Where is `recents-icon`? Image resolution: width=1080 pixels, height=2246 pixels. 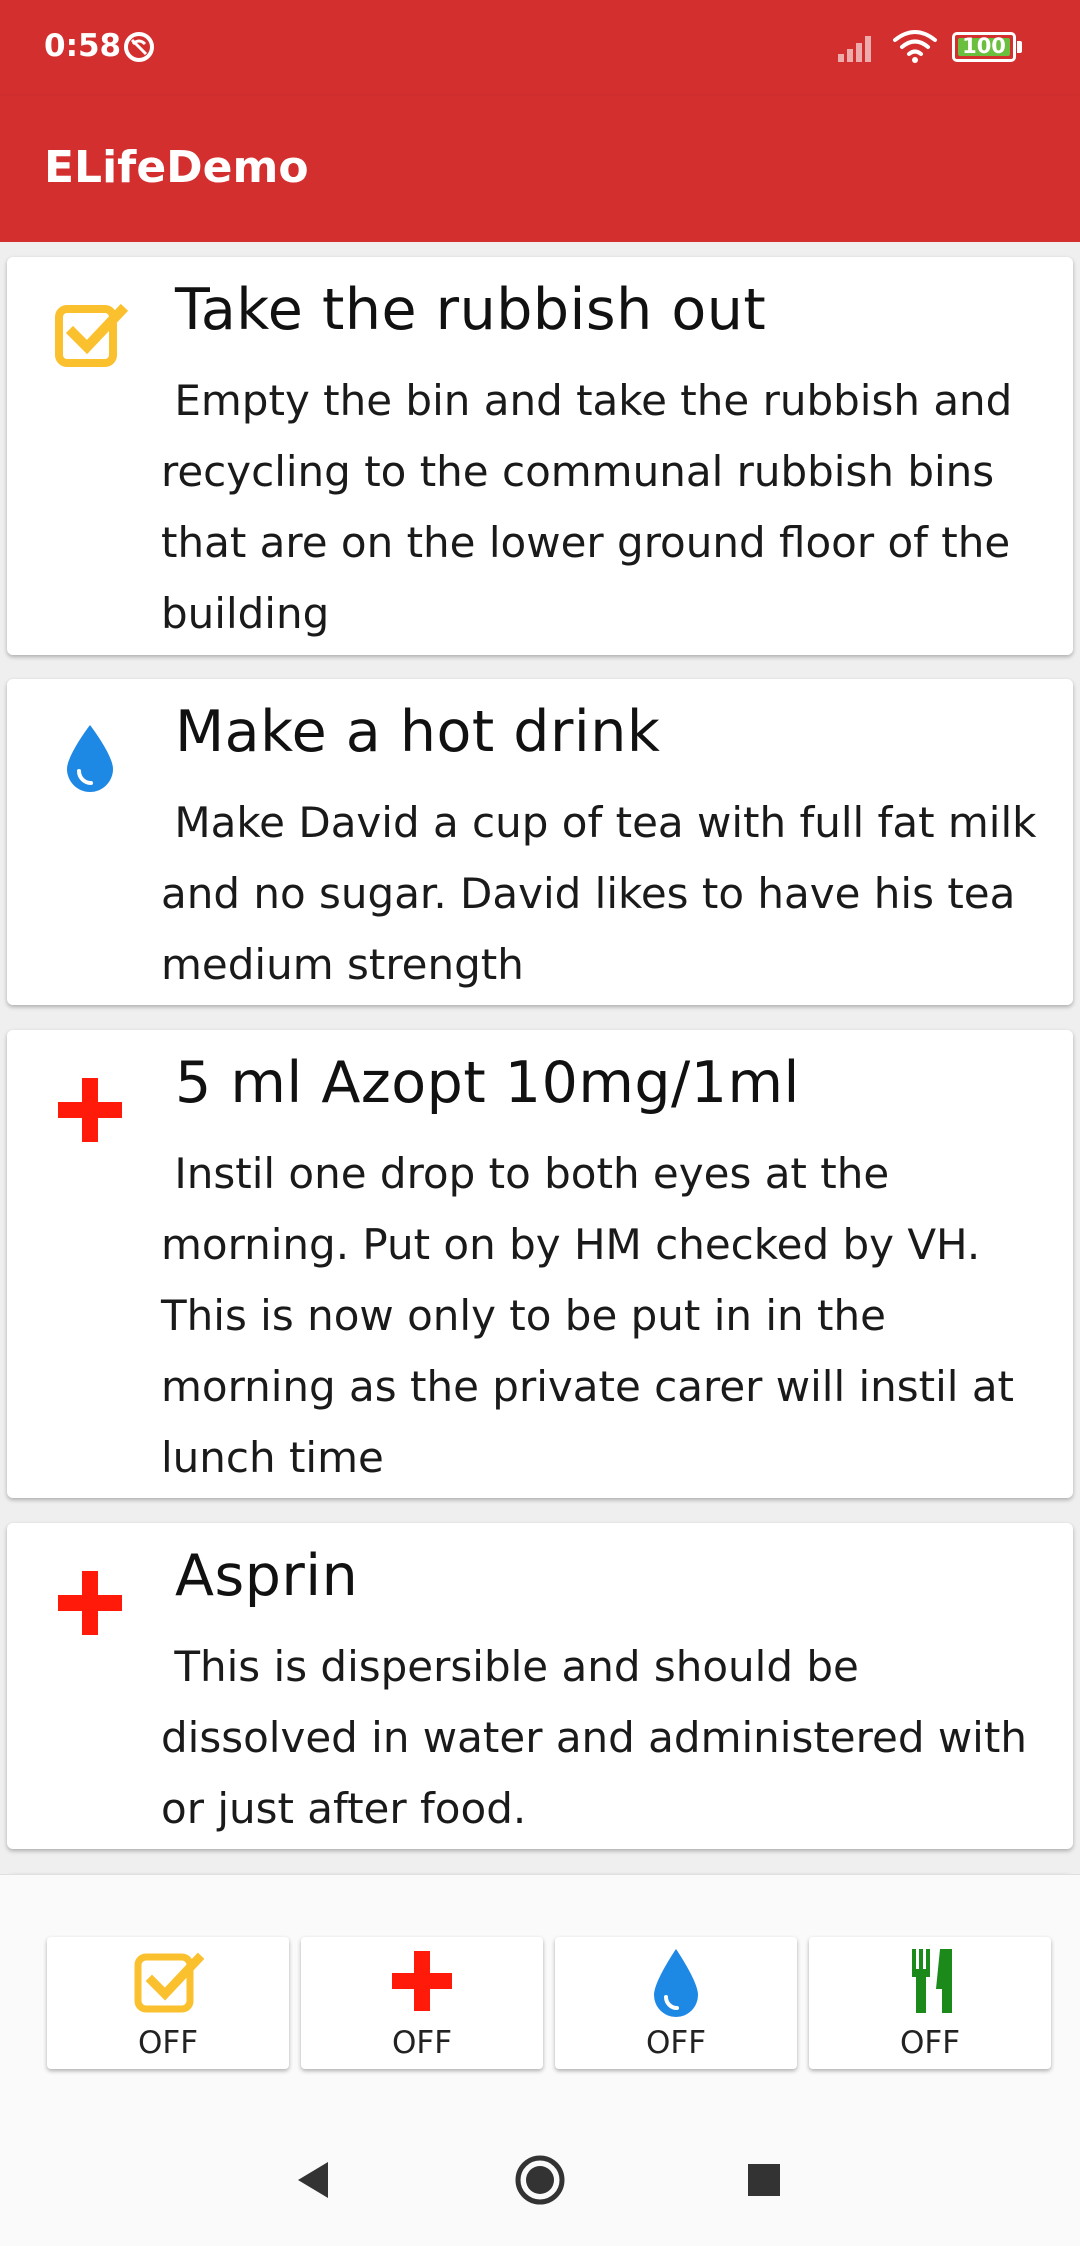
recents-icon is located at coordinates (764, 2180).